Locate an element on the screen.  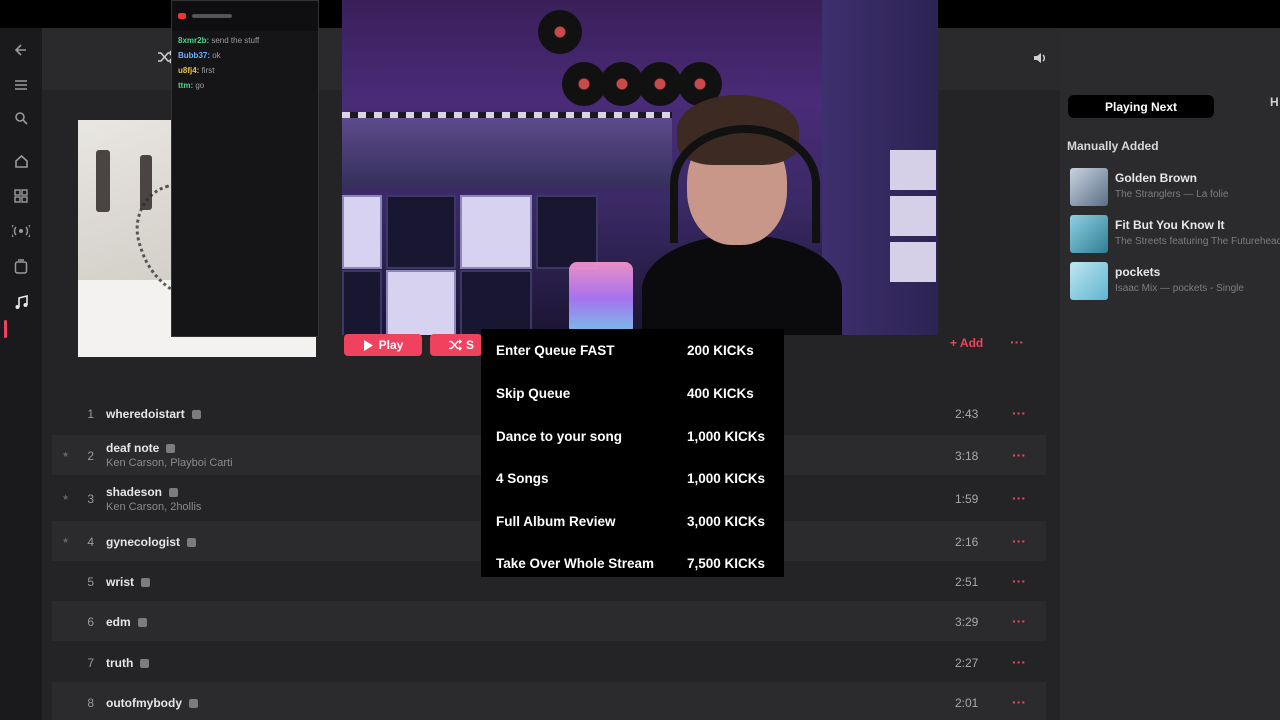
search-icon is located at coordinates (21, 118).